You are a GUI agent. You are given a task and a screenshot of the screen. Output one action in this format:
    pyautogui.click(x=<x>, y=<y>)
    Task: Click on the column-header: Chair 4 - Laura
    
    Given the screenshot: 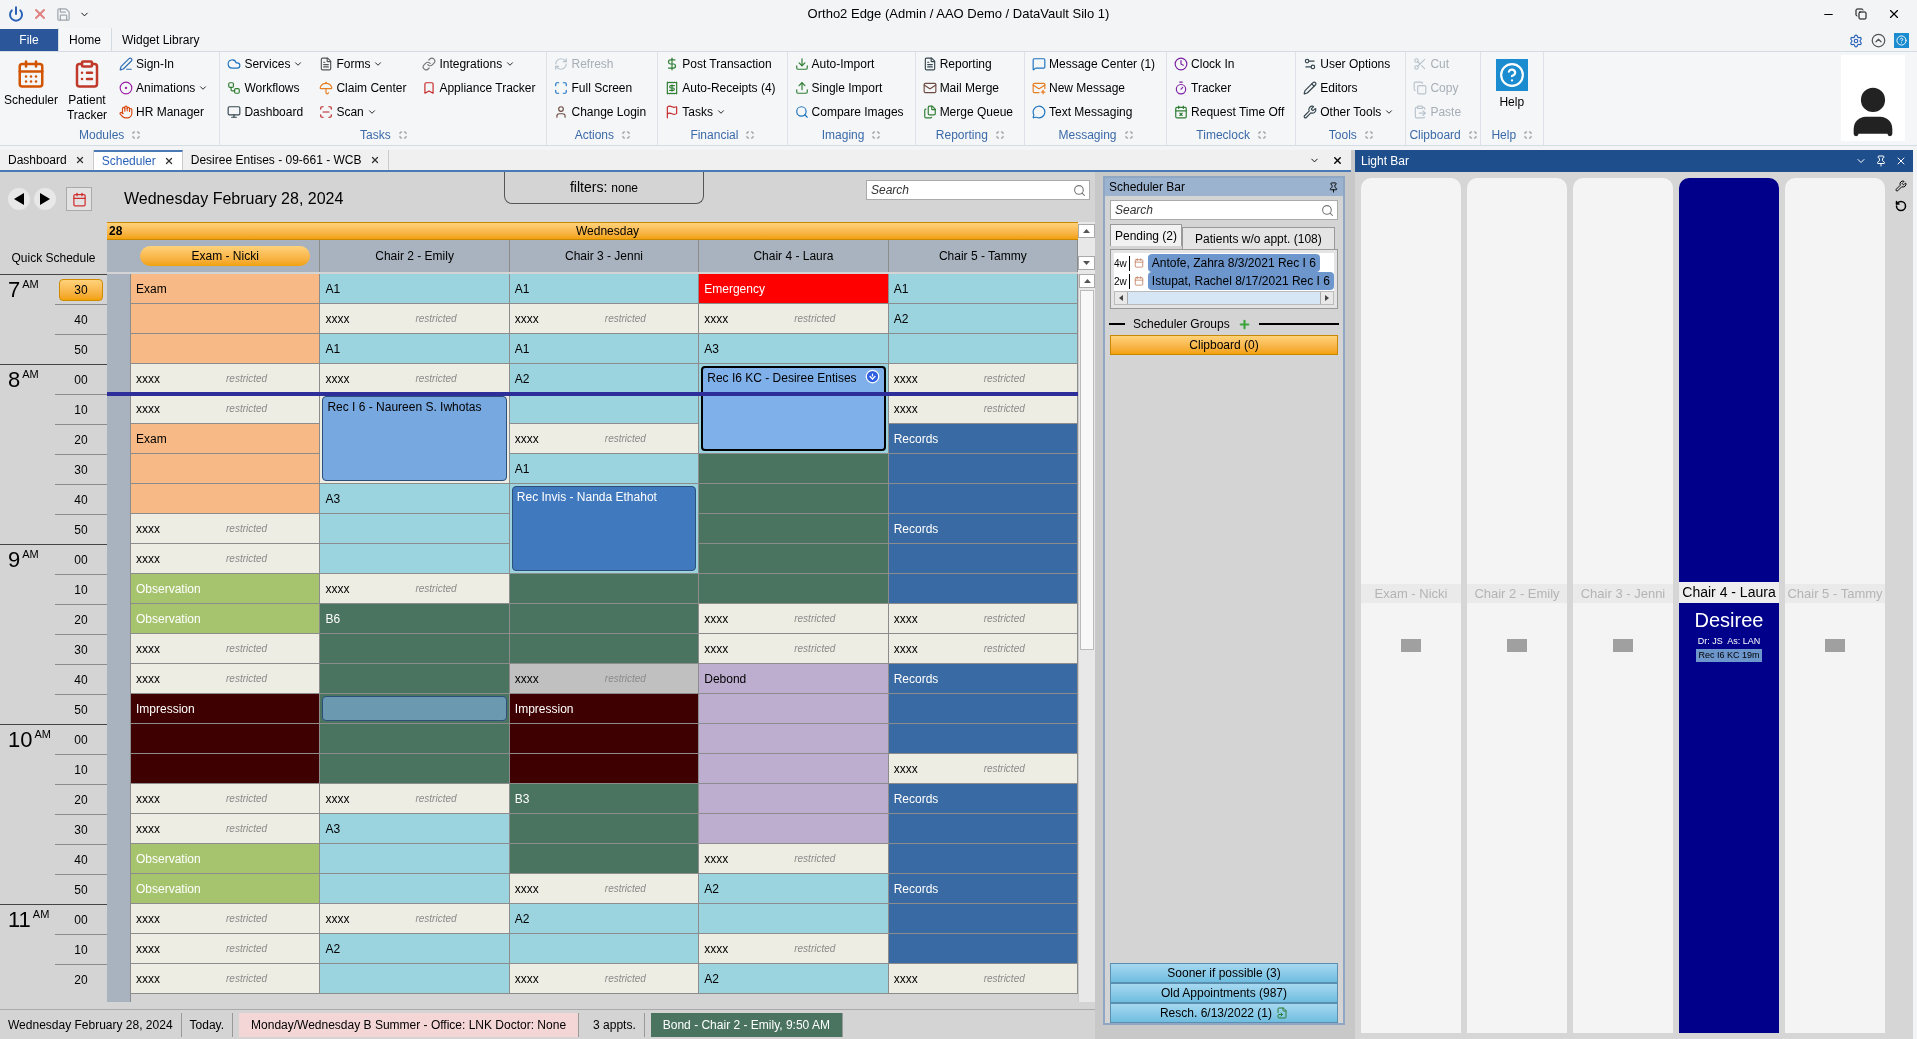 What is the action you would take?
    pyautogui.click(x=793, y=256)
    